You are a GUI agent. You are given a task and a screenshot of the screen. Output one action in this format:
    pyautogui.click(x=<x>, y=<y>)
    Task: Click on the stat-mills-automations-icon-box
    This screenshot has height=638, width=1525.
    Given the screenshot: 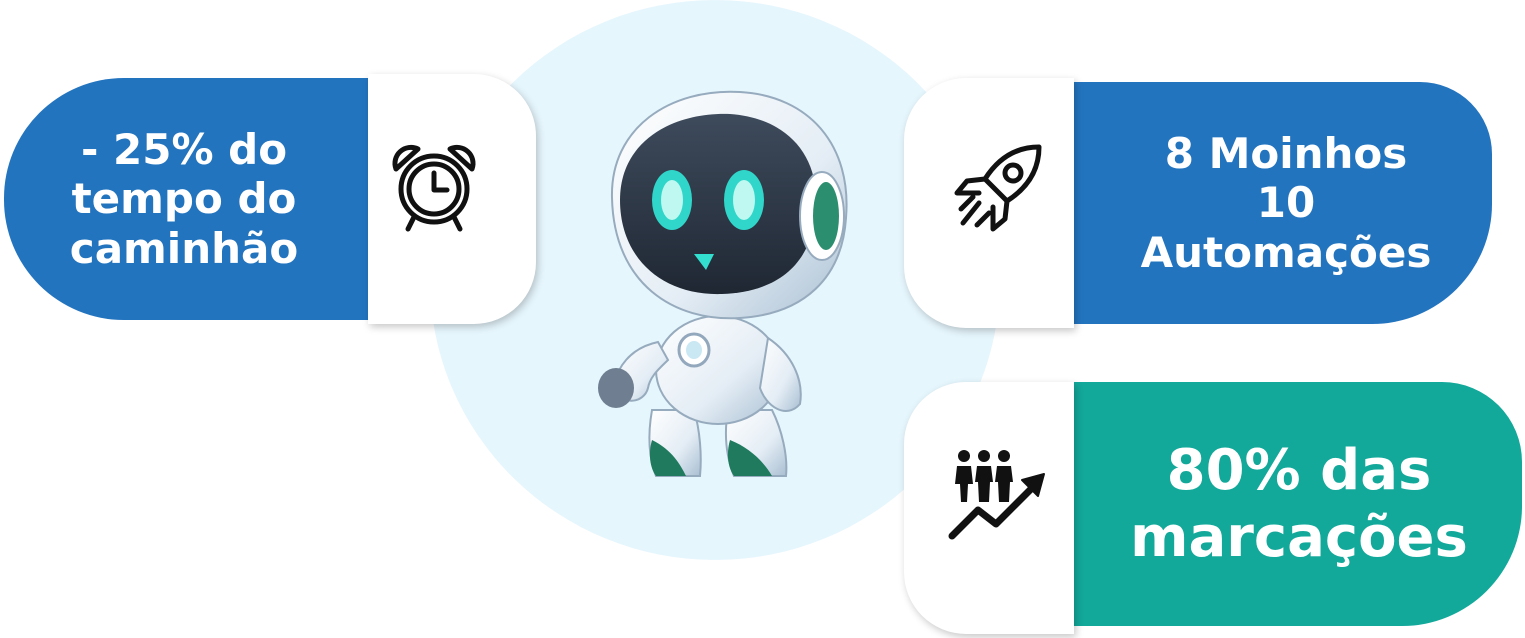 What is the action you would take?
    pyautogui.click(x=989, y=203)
    